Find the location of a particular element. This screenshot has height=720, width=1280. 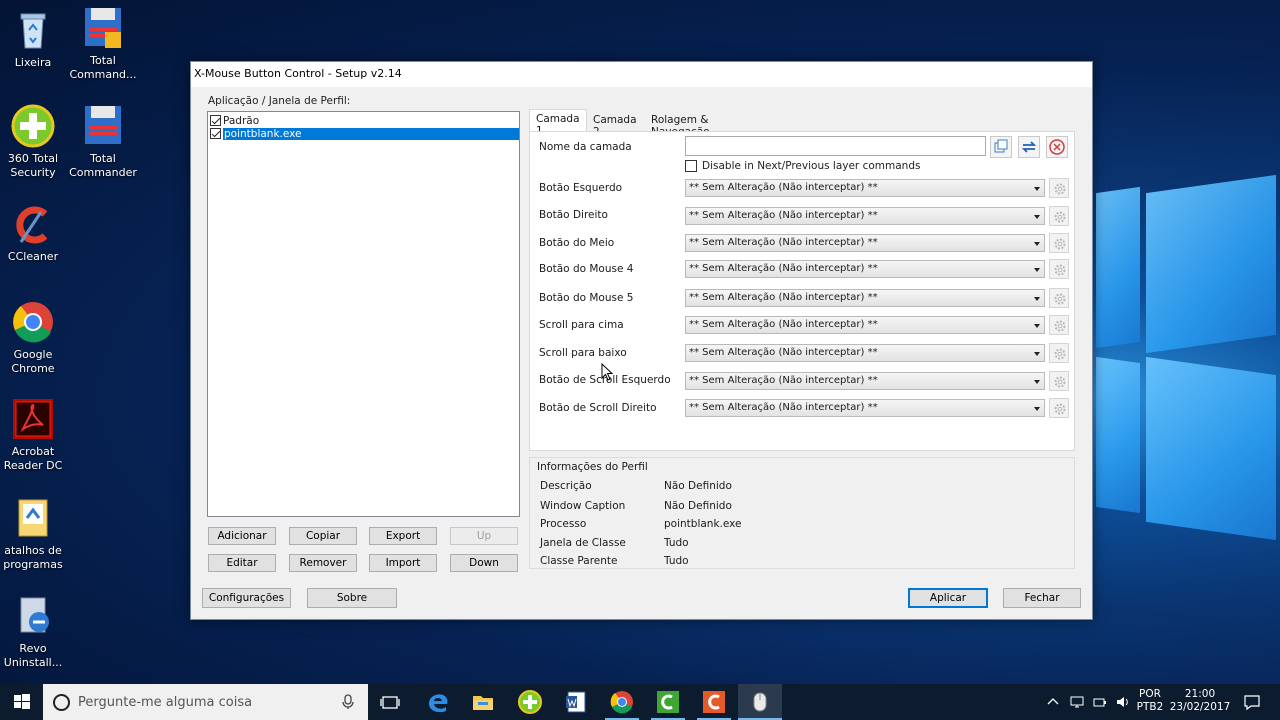

mapping-settings-mouse5 is located at coordinates (1059, 298).